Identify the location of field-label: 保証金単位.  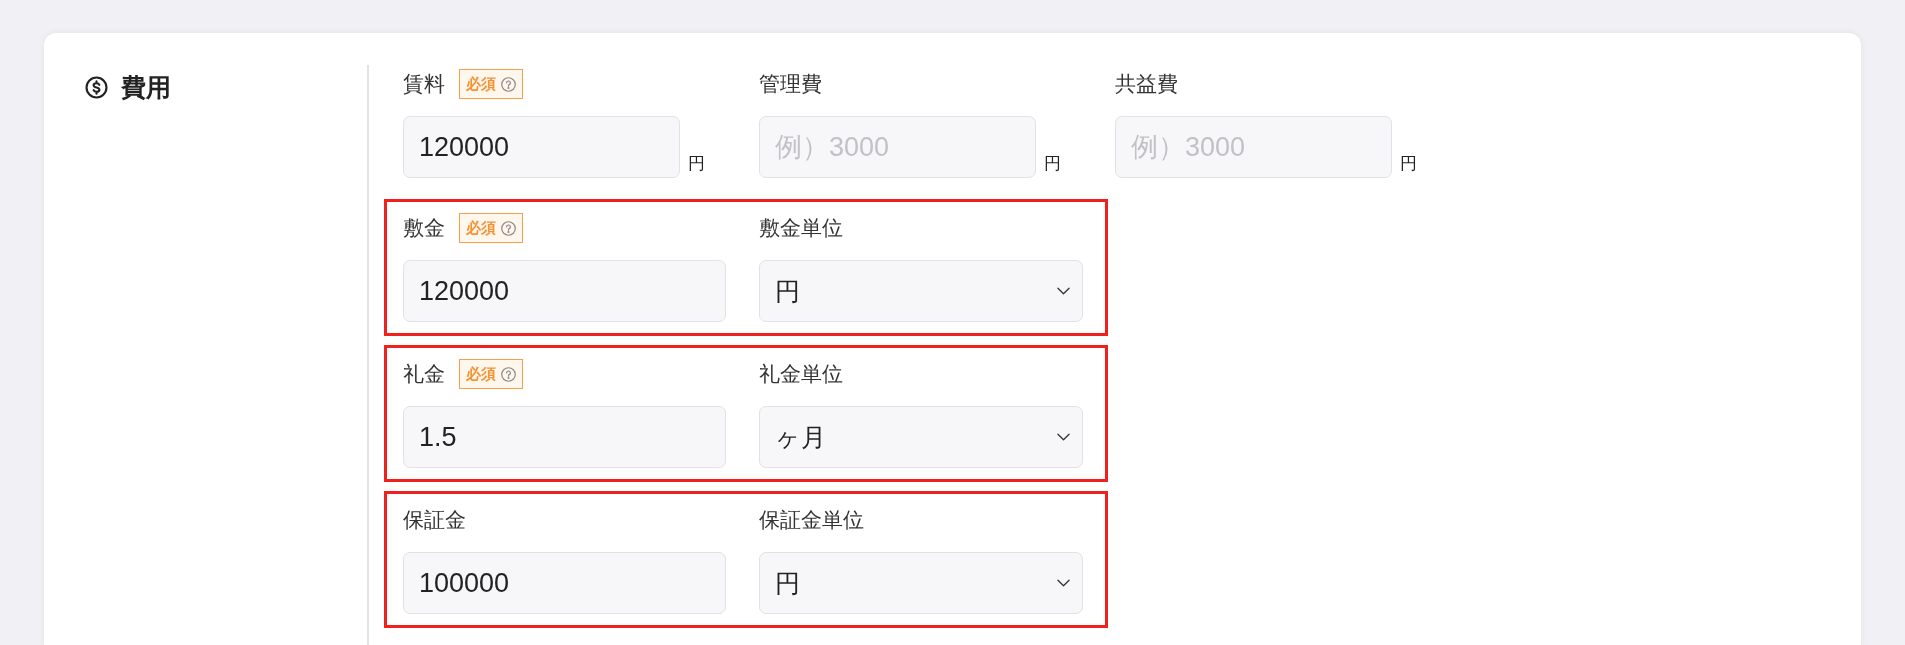
(811, 520).